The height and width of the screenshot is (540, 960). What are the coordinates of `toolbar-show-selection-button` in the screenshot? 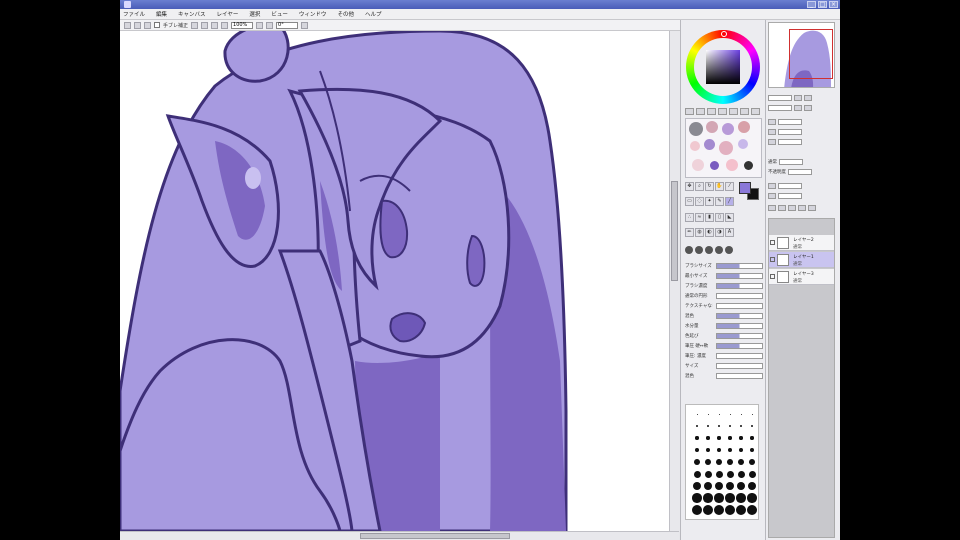 It's located at (147, 25).